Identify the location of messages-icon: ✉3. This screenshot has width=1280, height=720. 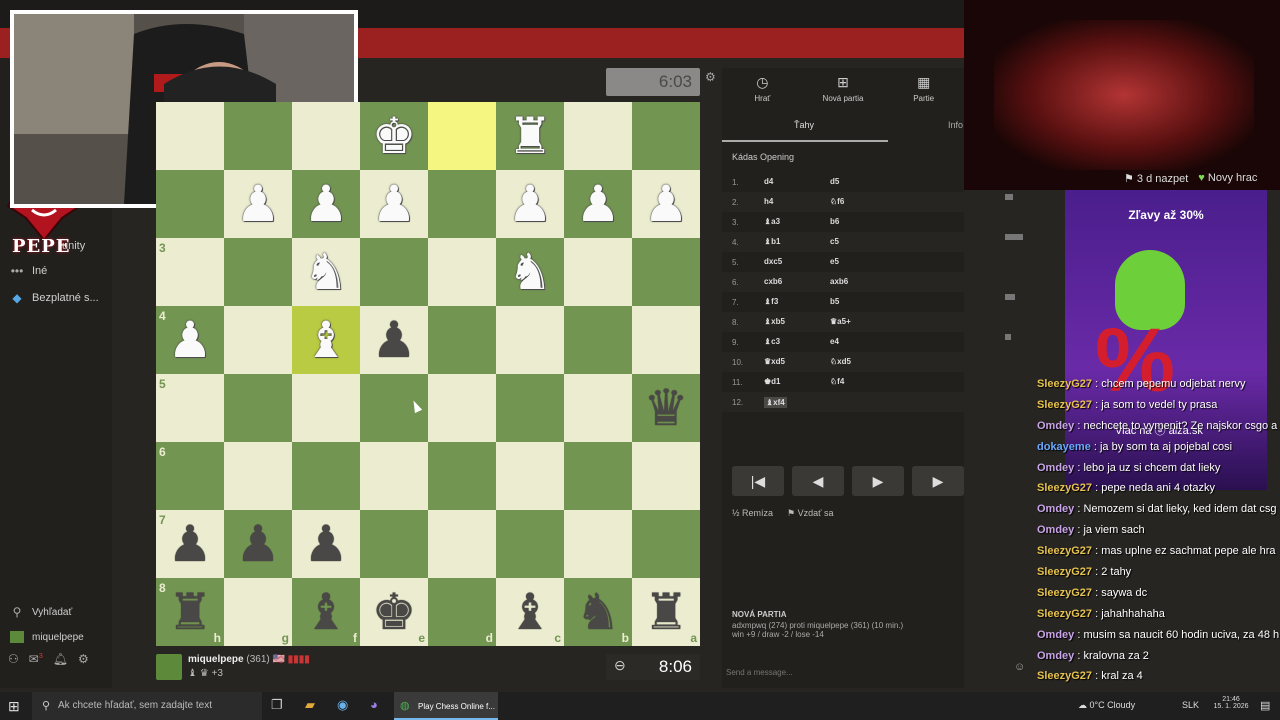
(36, 659).